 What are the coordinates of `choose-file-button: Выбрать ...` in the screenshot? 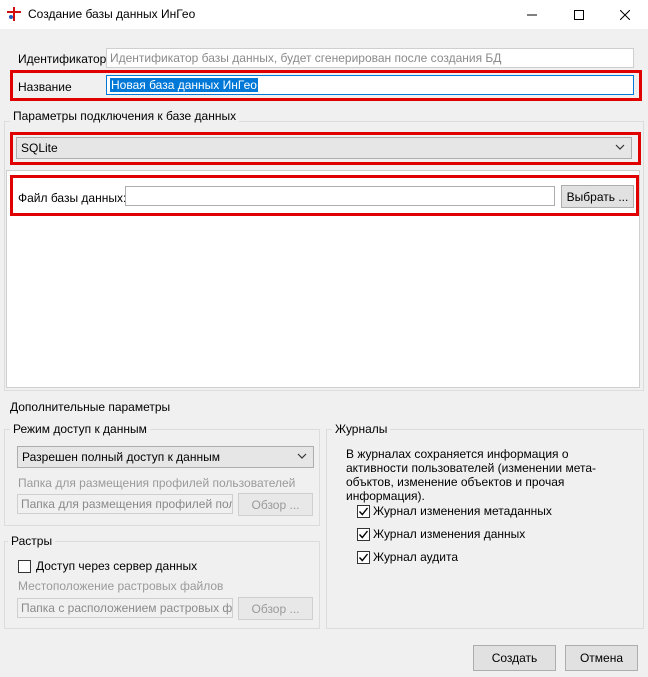 It's located at (597, 196).